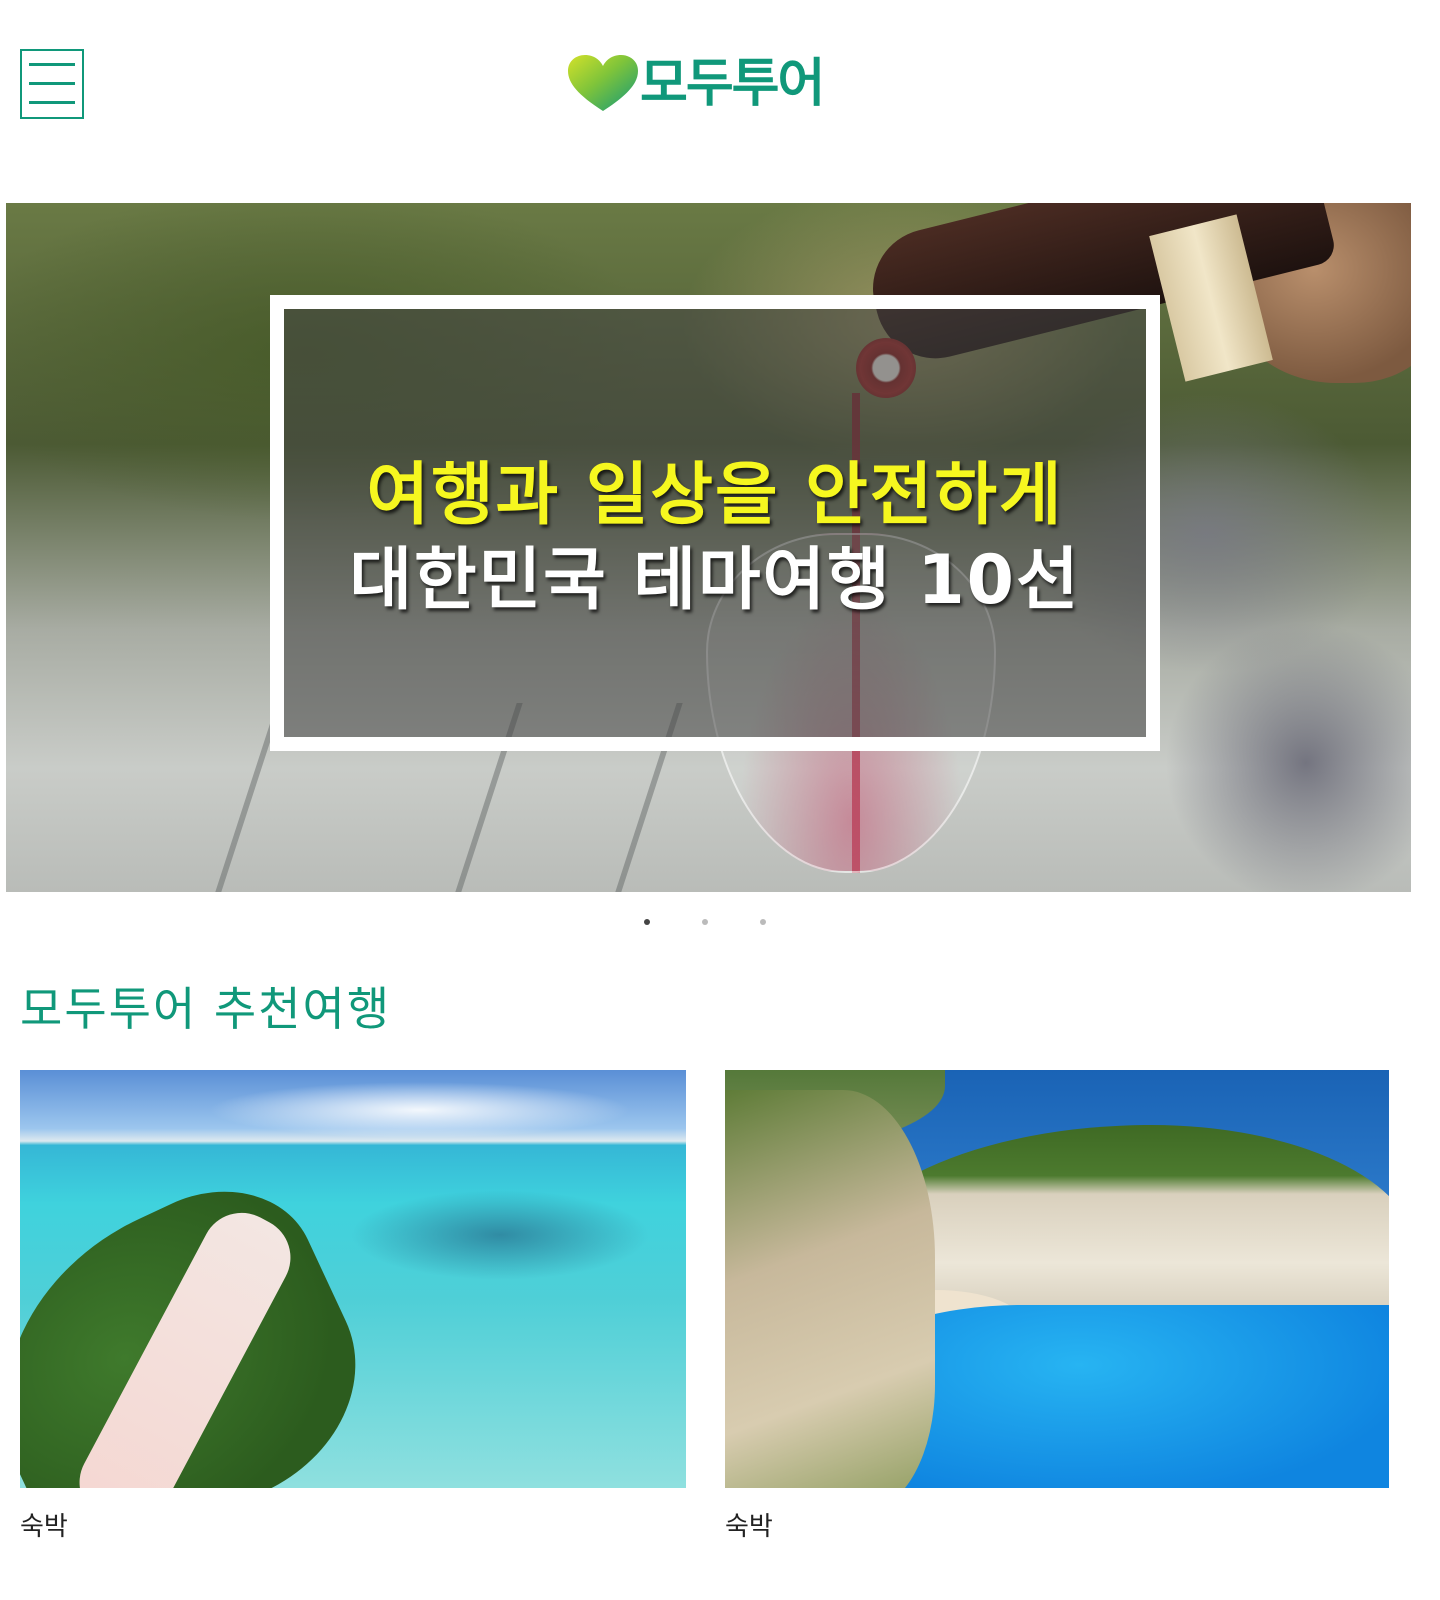  What do you see at coordinates (52, 64) in the screenshot?
I see `hamburger-menu-icon` at bounding box center [52, 64].